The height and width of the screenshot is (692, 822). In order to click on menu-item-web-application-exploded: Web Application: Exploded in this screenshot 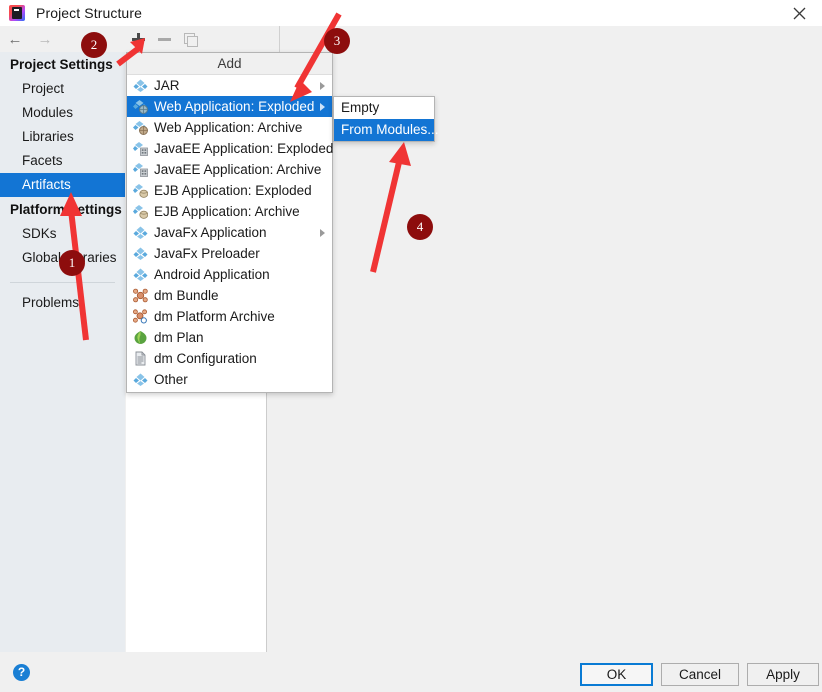, I will do `click(229, 106)`.